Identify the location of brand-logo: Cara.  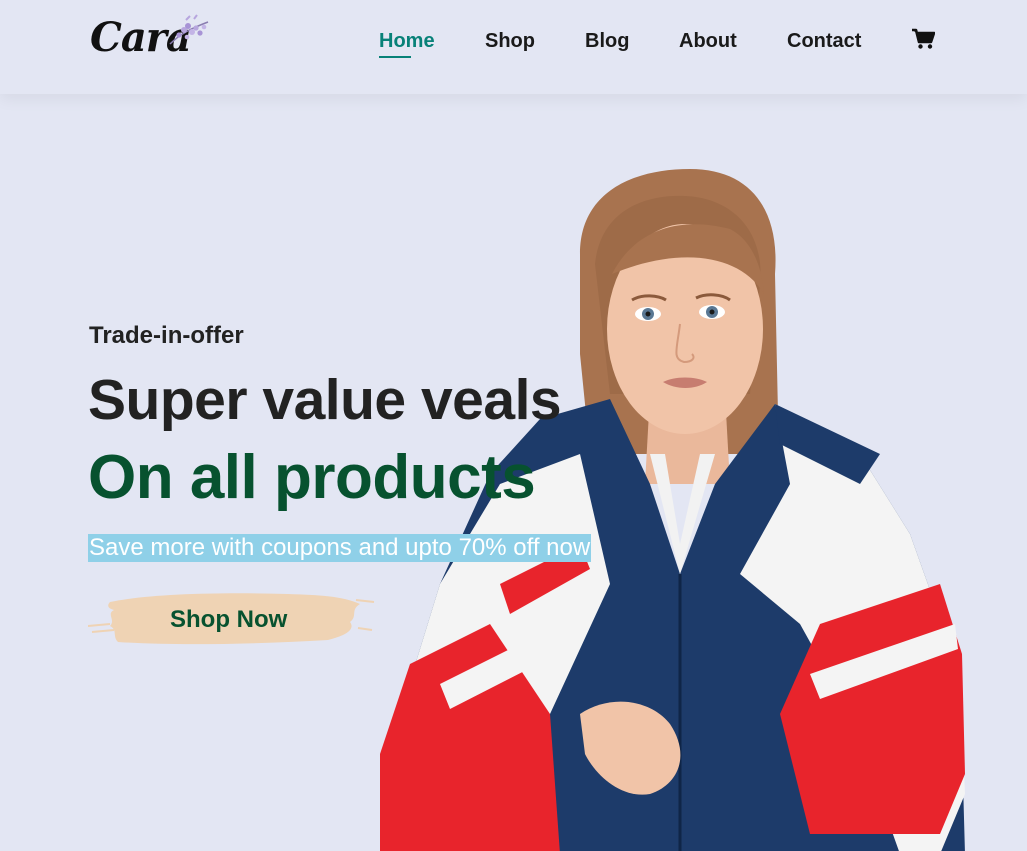
(153, 38).